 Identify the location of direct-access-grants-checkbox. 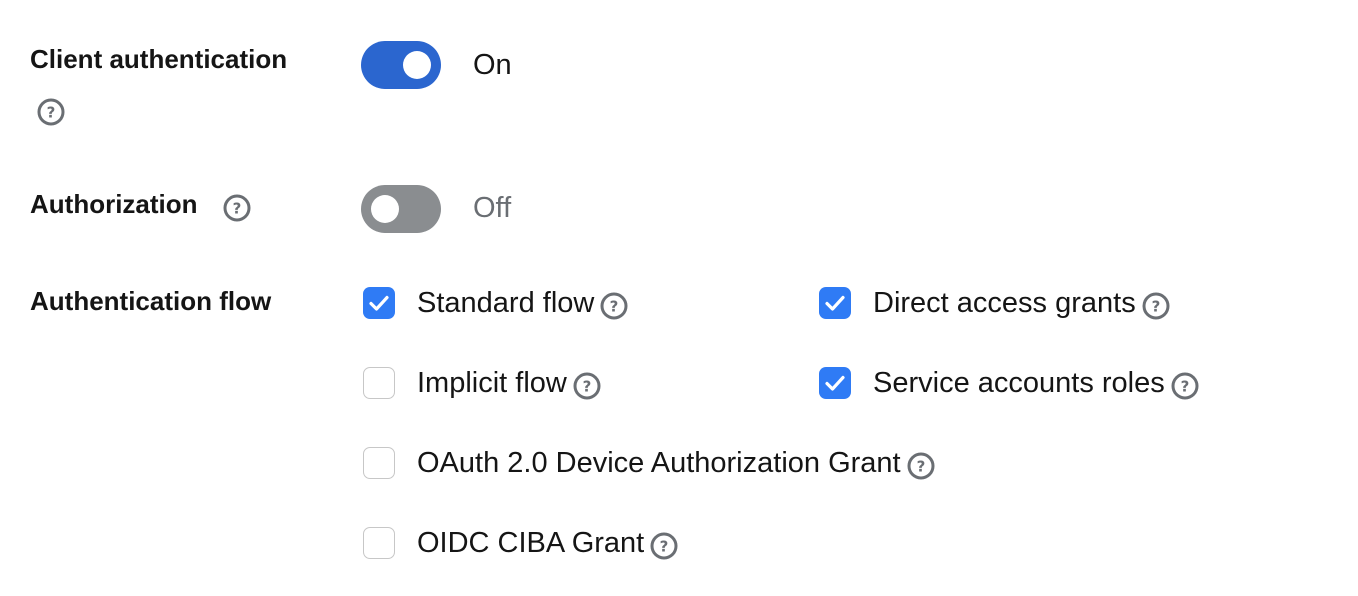
(835, 303).